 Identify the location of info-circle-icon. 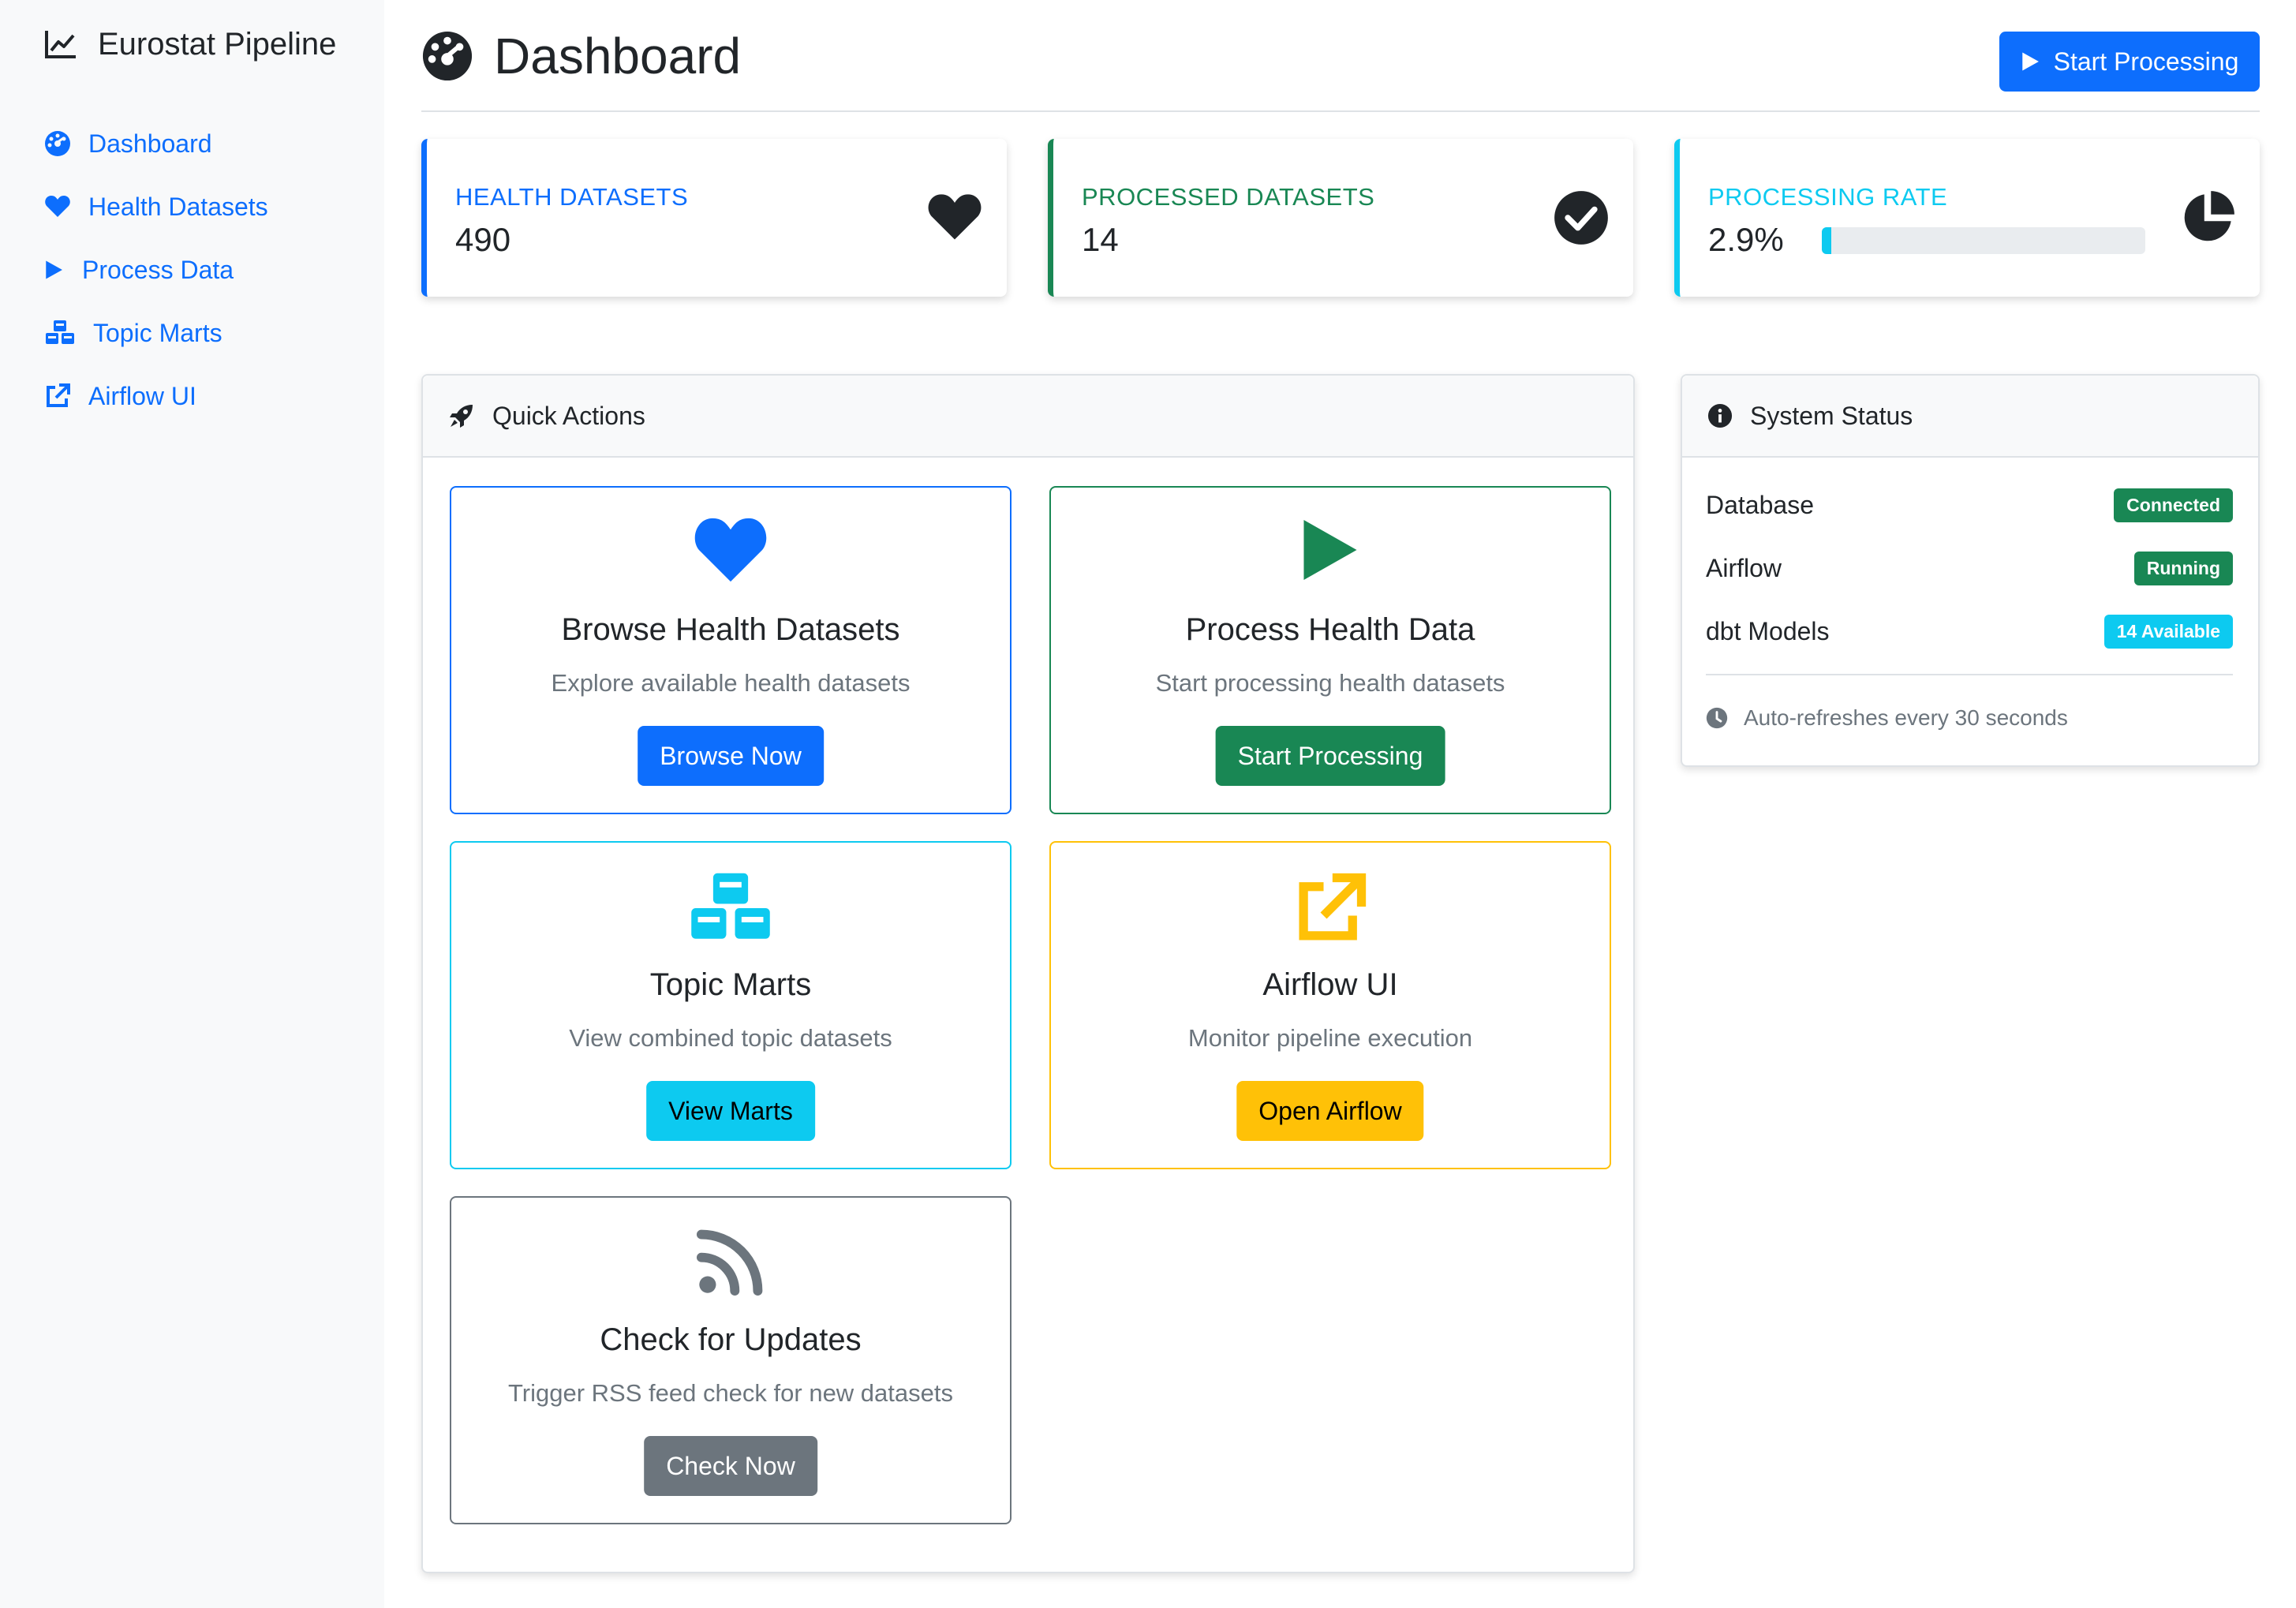
(1720, 416).